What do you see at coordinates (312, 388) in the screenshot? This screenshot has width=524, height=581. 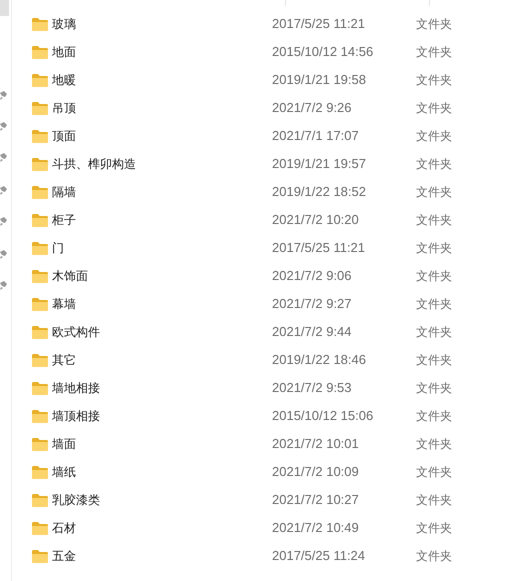 I see `modified-date: 2021/7/2 9:53` at bounding box center [312, 388].